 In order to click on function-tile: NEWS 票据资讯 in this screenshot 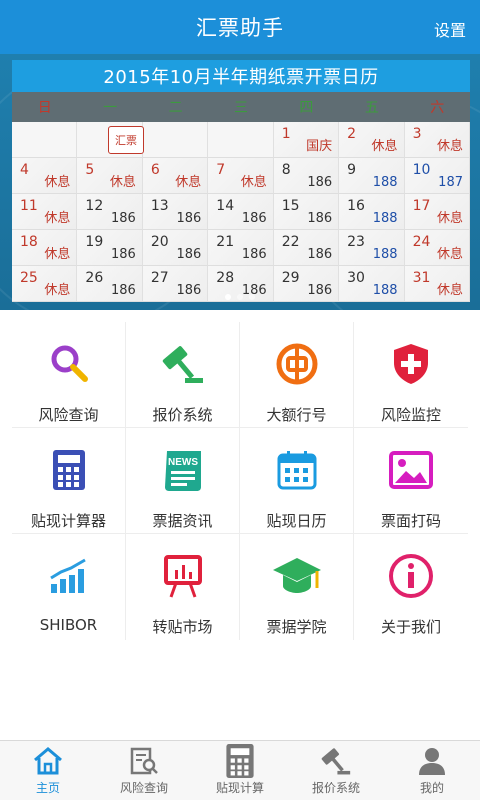, I will do `click(183, 481)`.